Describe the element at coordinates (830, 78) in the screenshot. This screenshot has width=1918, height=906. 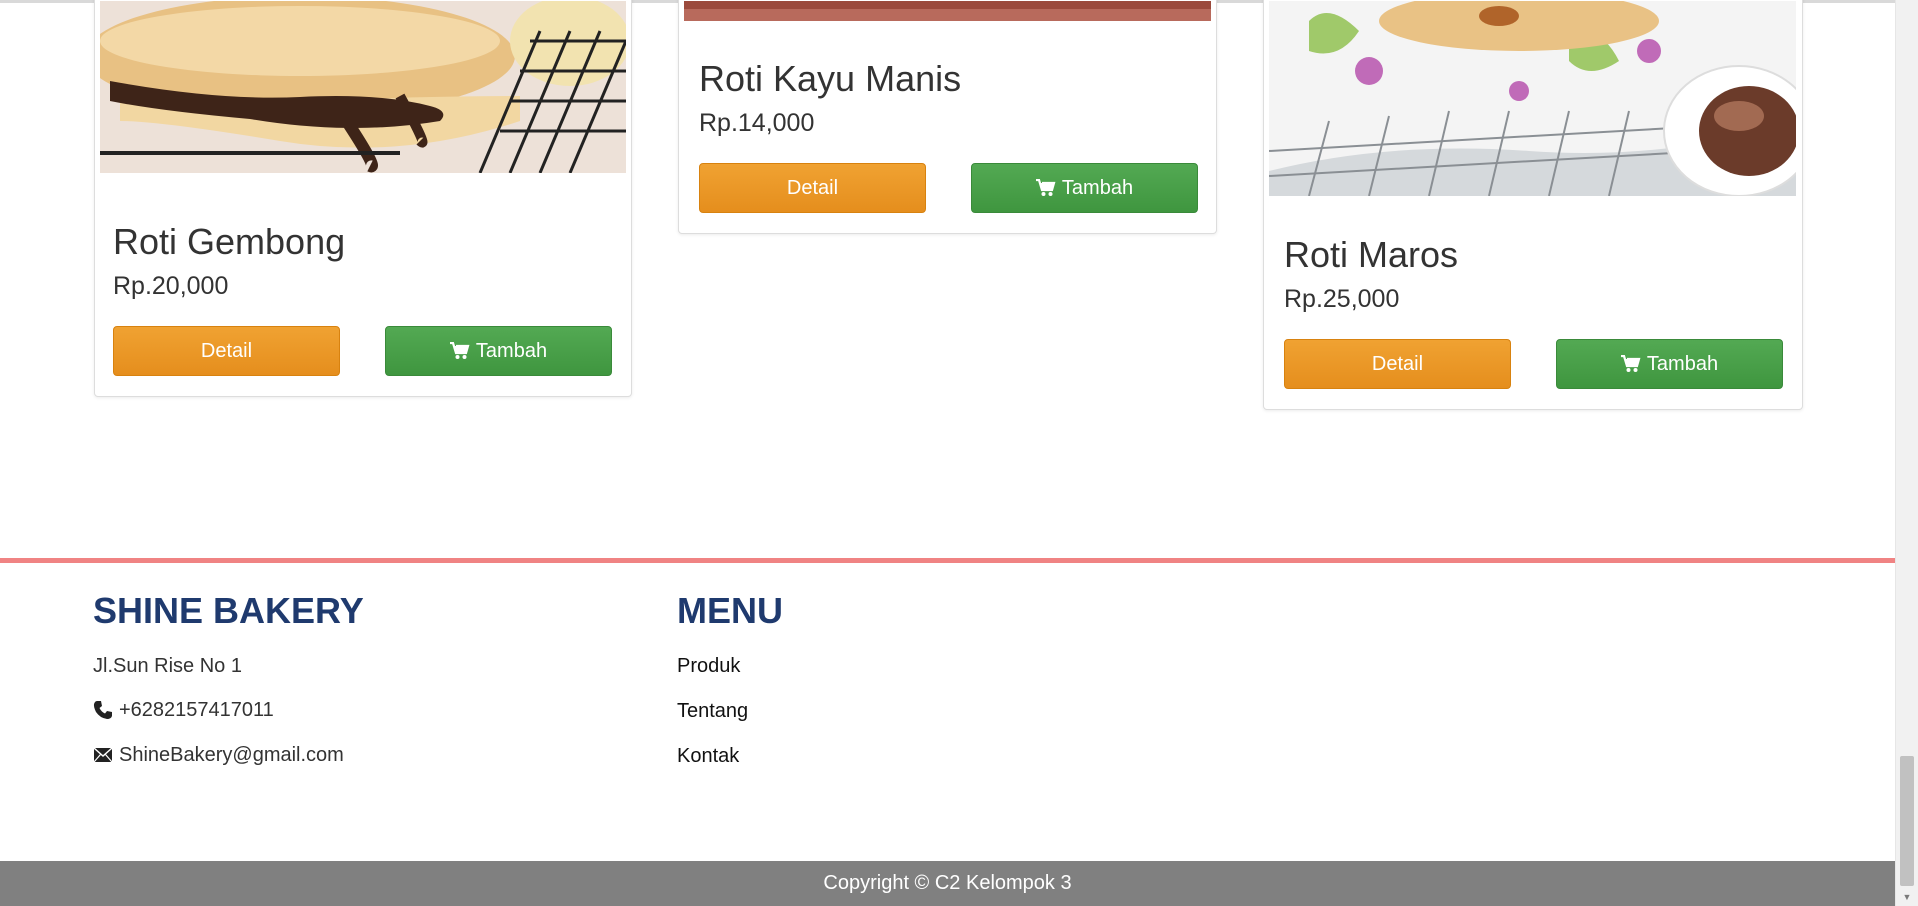
I see `product-name: Roti Kayu Manis` at that location.